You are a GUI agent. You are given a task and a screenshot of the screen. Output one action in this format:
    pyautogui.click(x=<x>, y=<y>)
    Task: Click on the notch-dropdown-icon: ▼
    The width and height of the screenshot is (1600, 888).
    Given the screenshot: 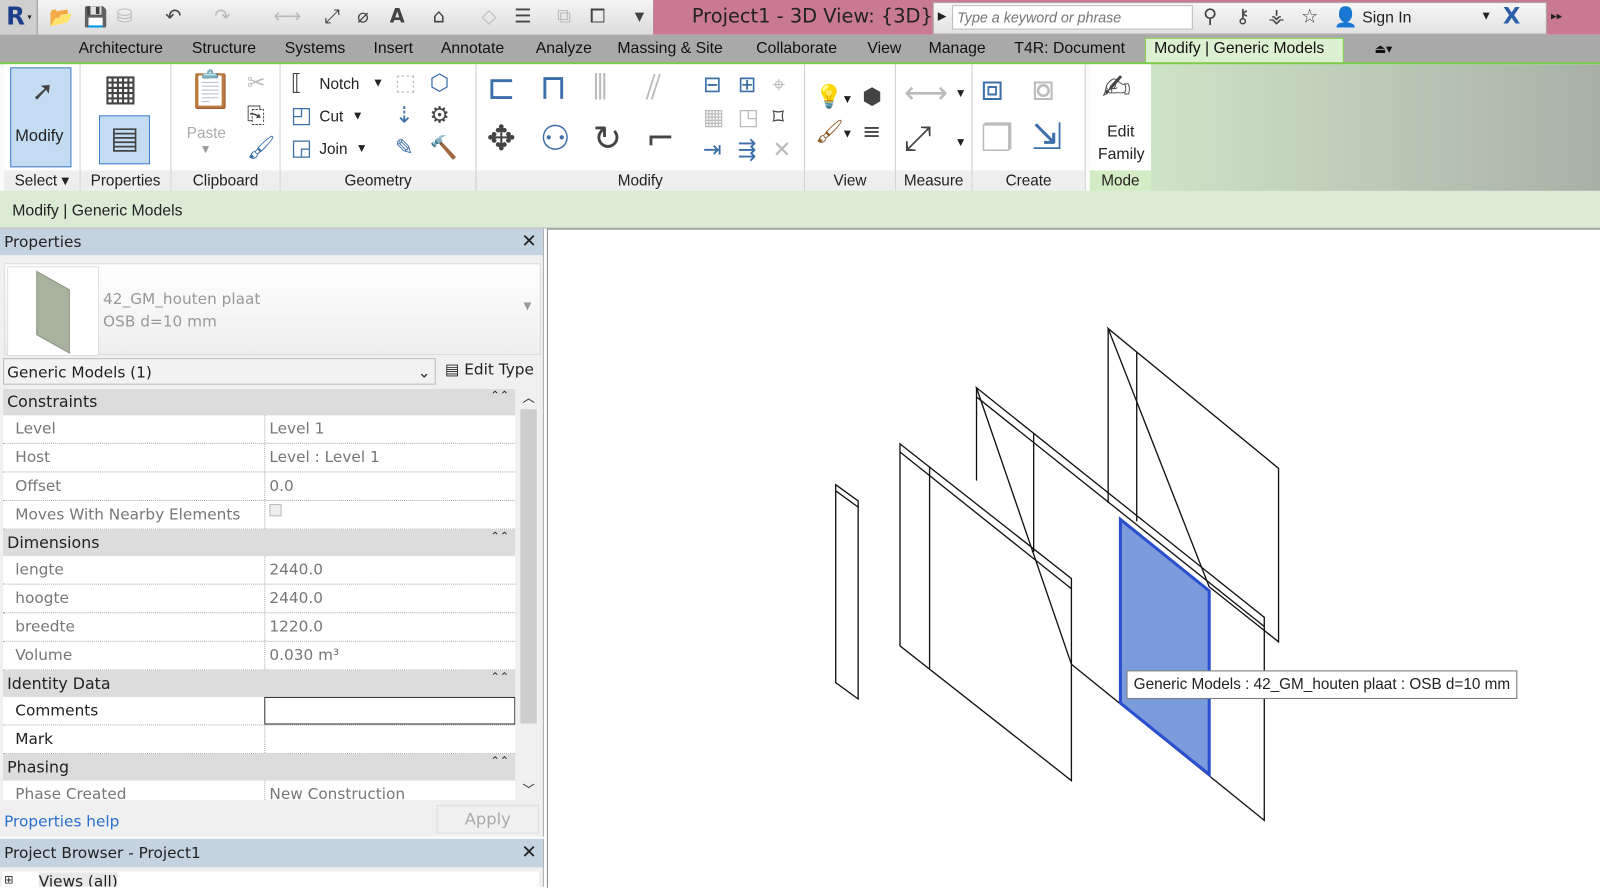 What is the action you would take?
    pyautogui.click(x=377, y=84)
    